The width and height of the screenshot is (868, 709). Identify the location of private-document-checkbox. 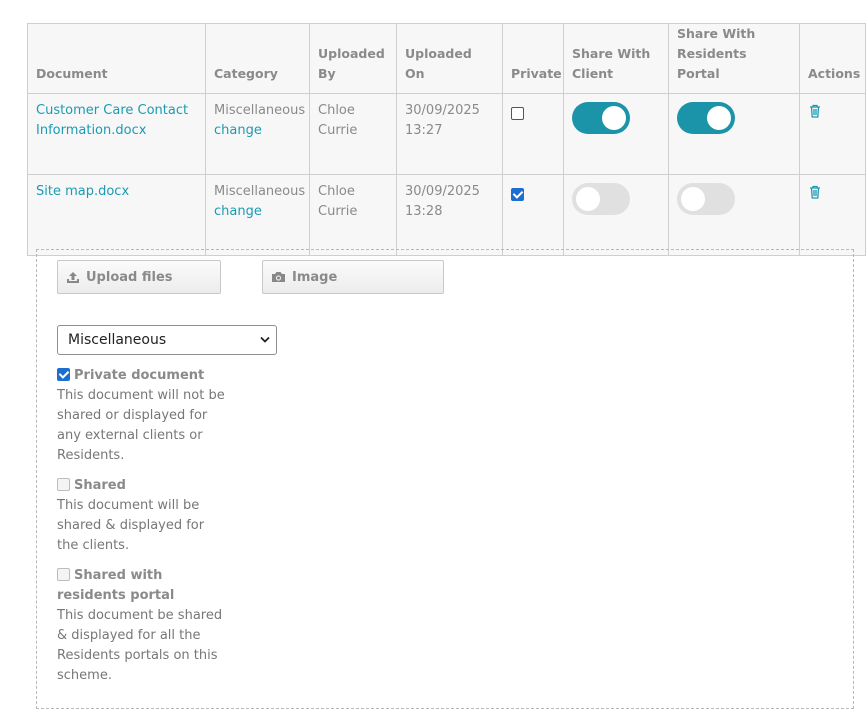
(63, 374).